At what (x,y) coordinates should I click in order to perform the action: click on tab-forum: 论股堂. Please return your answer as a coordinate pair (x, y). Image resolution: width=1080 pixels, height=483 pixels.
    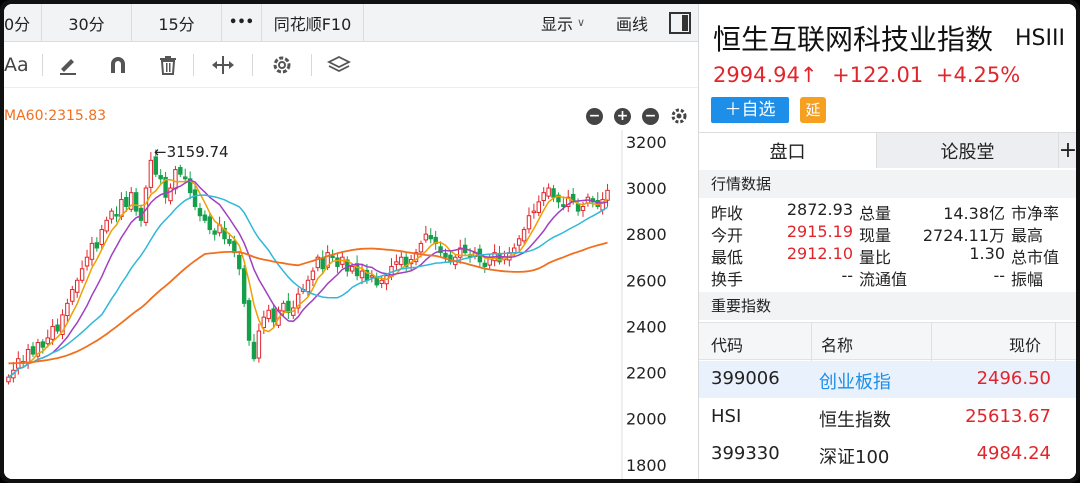
    Looking at the image, I should click on (968, 150).